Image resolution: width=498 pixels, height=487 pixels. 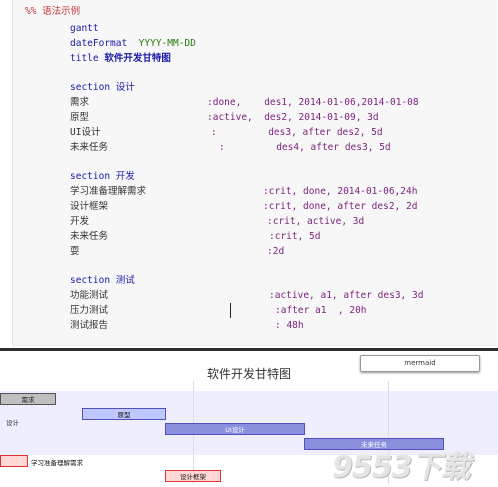 I want to click on task-spec: :after a1 , 20h, so click(x=321, y=310).